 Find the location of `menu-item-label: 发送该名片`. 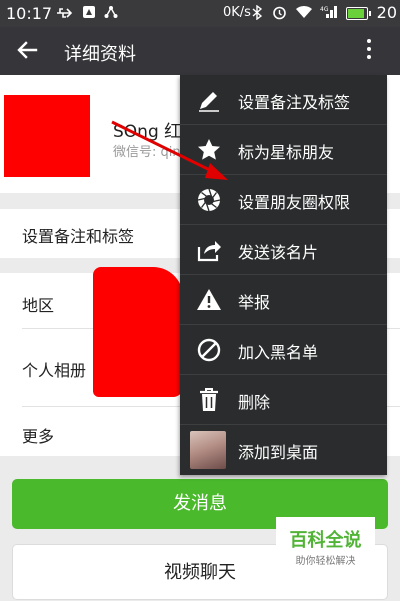

menu-item-label: 发送该名片 is located at coordinates (278, 252).